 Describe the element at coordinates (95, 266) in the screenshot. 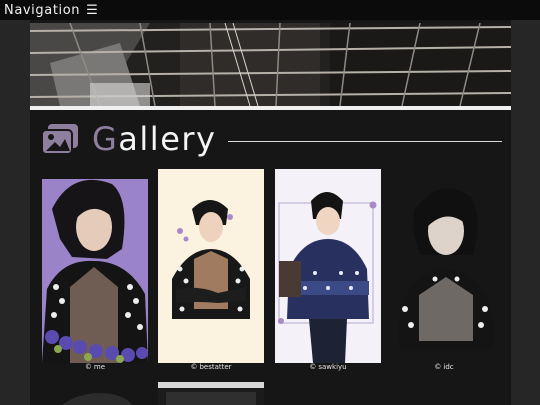

I see `gallery-item-me` at that location.